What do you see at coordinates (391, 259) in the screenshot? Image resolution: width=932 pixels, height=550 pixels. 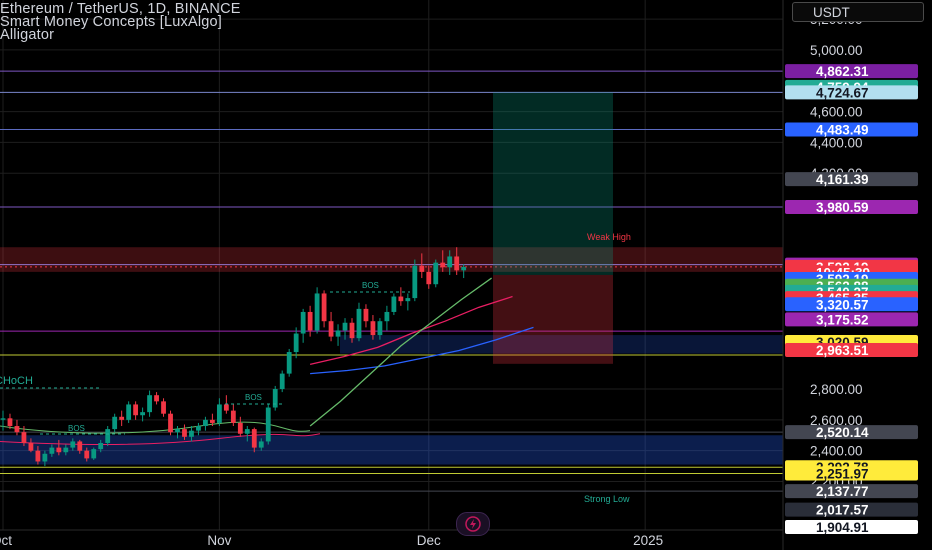 I see `supply-zone` at bounding box center [391, 259].